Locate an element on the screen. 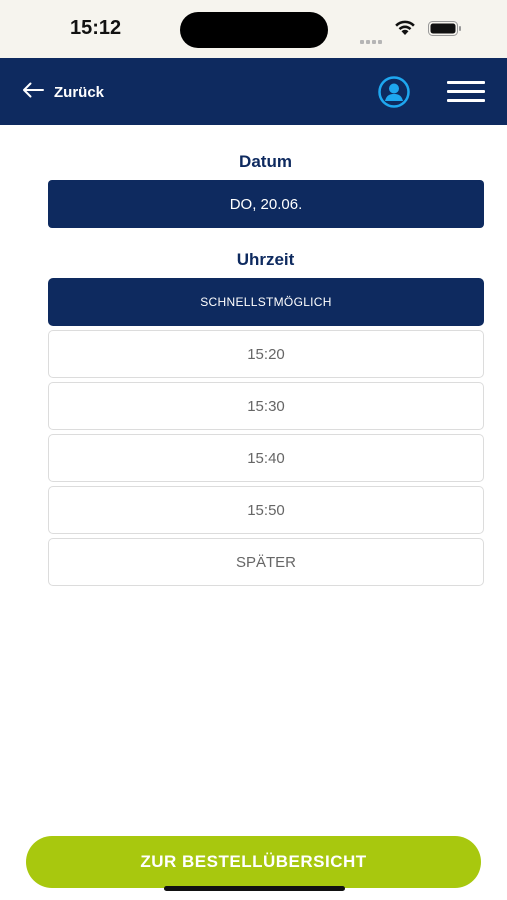 The width and height of the screenshot is (507, 900). arrow-left-icon is located at coordinates (33, 92).